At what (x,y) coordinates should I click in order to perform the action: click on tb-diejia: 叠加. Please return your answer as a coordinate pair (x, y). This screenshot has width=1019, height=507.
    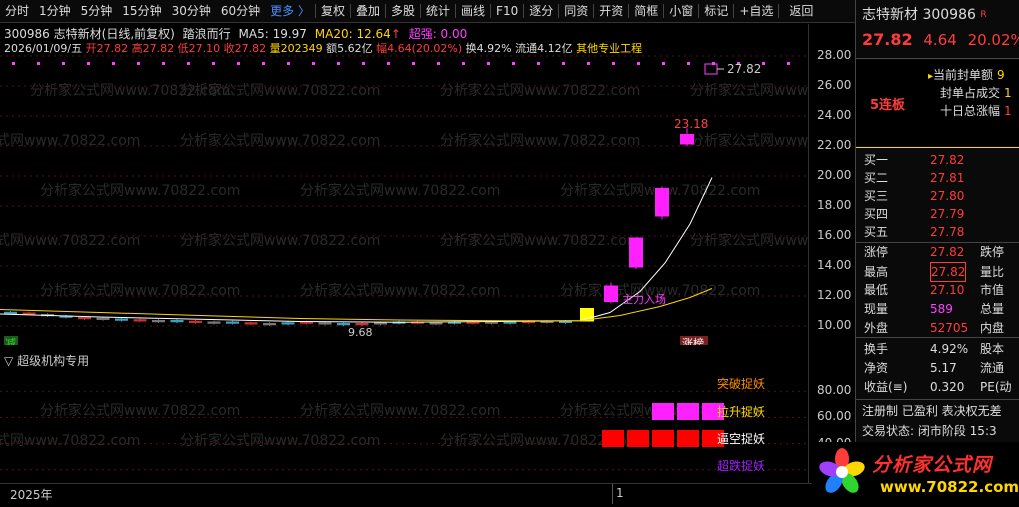
    Looking at the image, I should click on (368, 11).